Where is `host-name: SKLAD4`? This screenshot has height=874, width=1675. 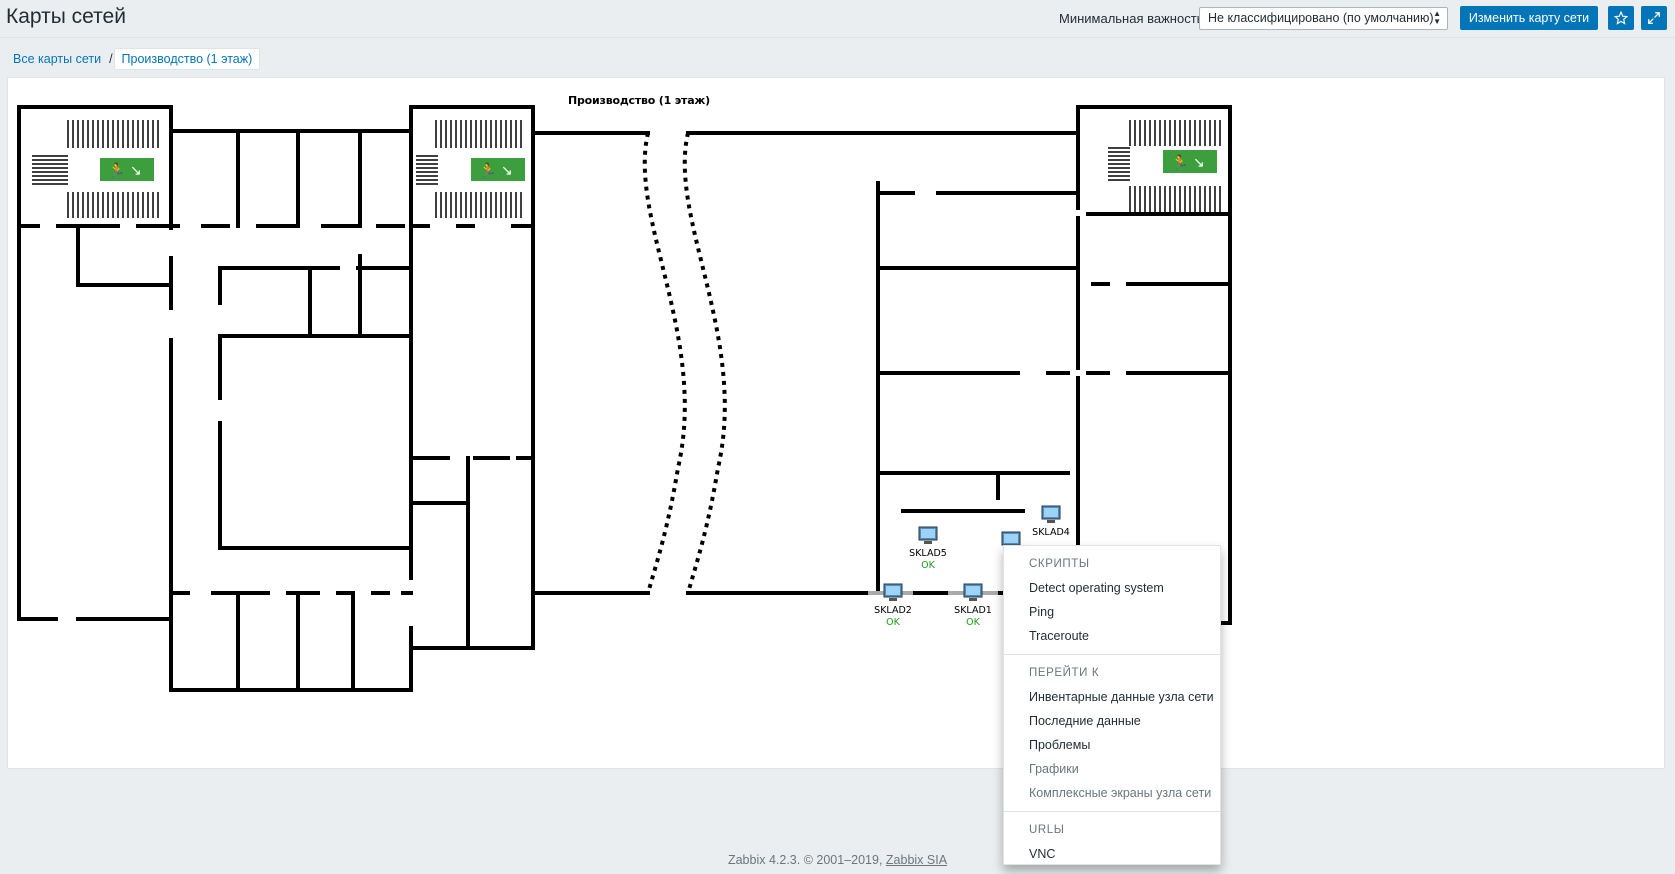 host-name: SKLAD4 is located at coordinates (1051, 532).